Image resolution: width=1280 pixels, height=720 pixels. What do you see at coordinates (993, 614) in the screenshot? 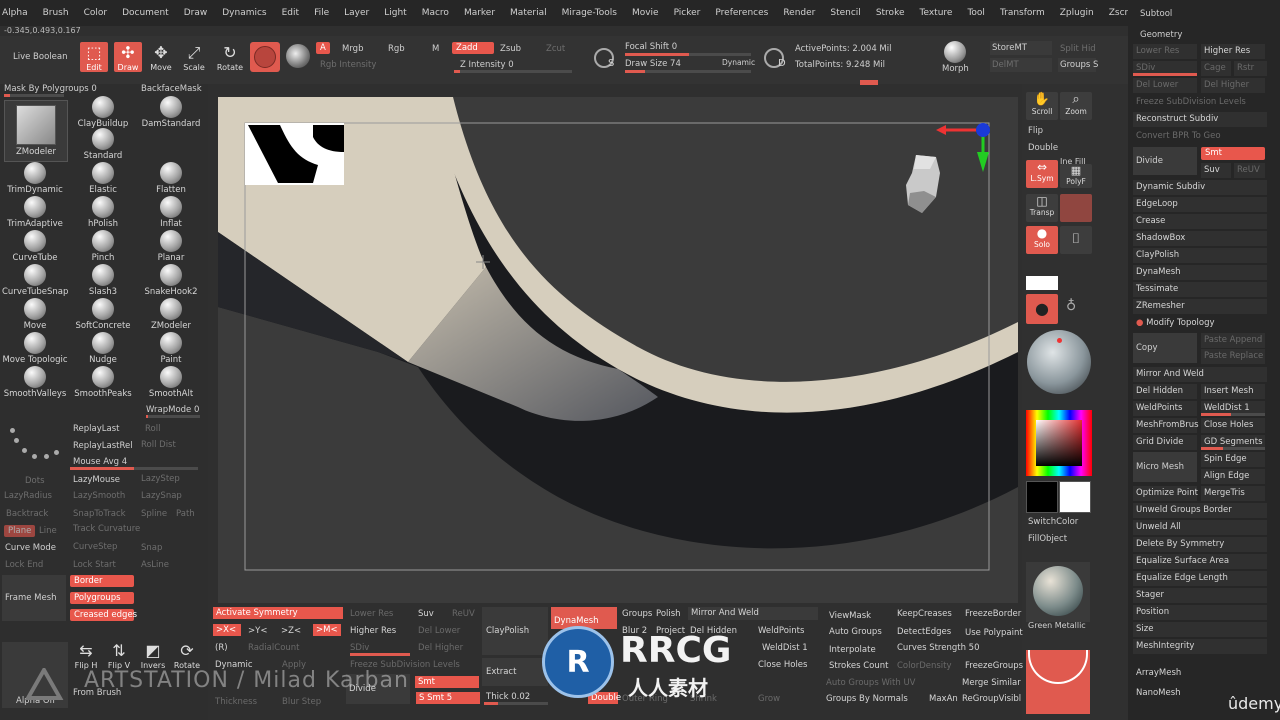
I see `freeze-border-toggle: FreezeBorder` at bounding box center [993, 614].